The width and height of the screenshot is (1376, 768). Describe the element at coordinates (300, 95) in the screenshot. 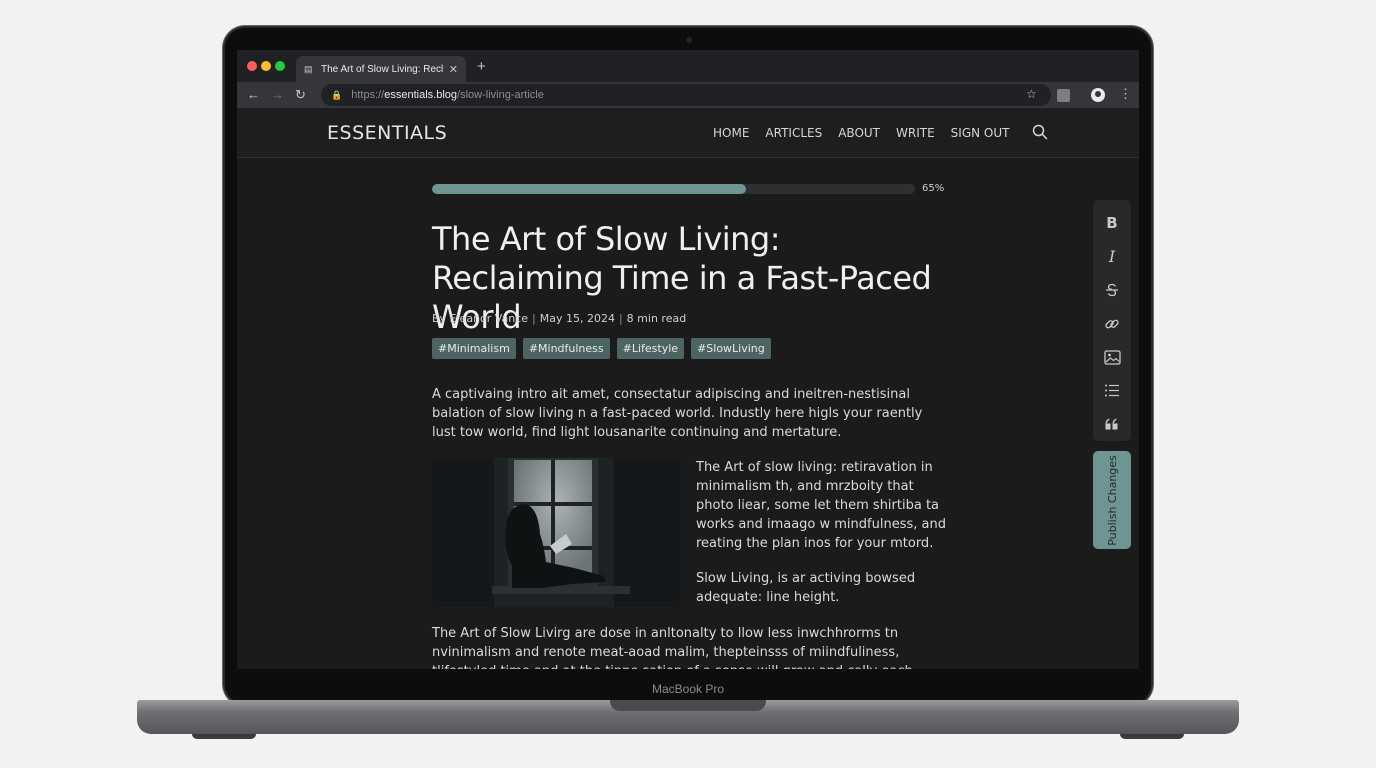

I see `reload-icon: ↻` at that location.